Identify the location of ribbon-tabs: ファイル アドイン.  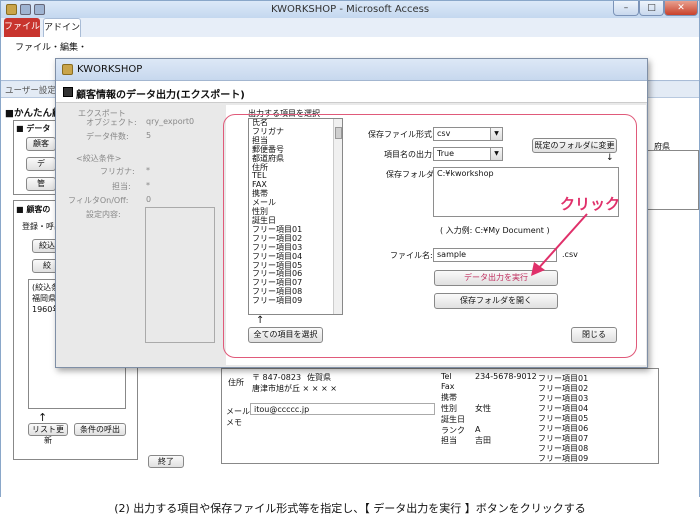
(350, 27).